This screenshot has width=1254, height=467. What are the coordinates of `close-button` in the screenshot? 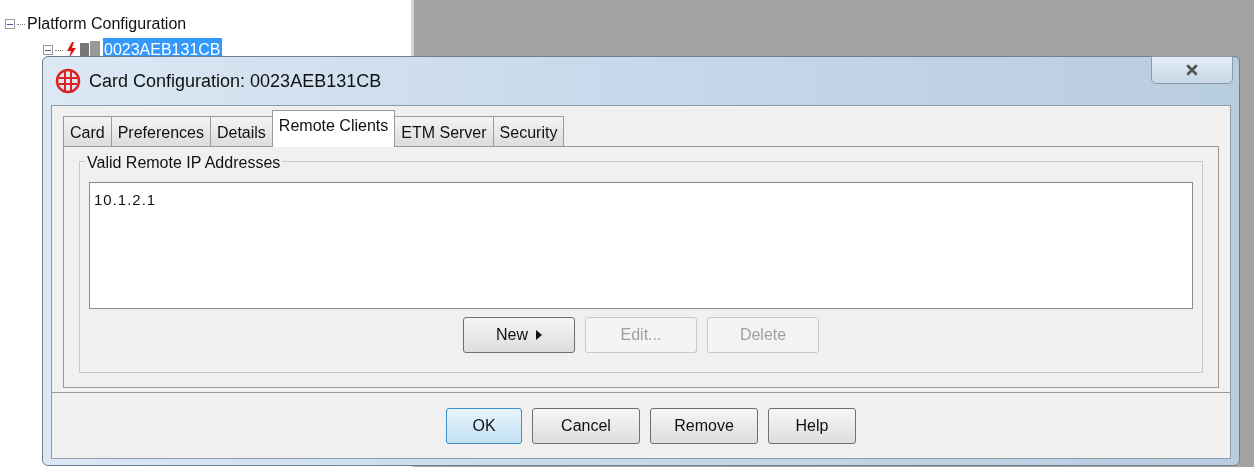 It's located at (1192, 70).